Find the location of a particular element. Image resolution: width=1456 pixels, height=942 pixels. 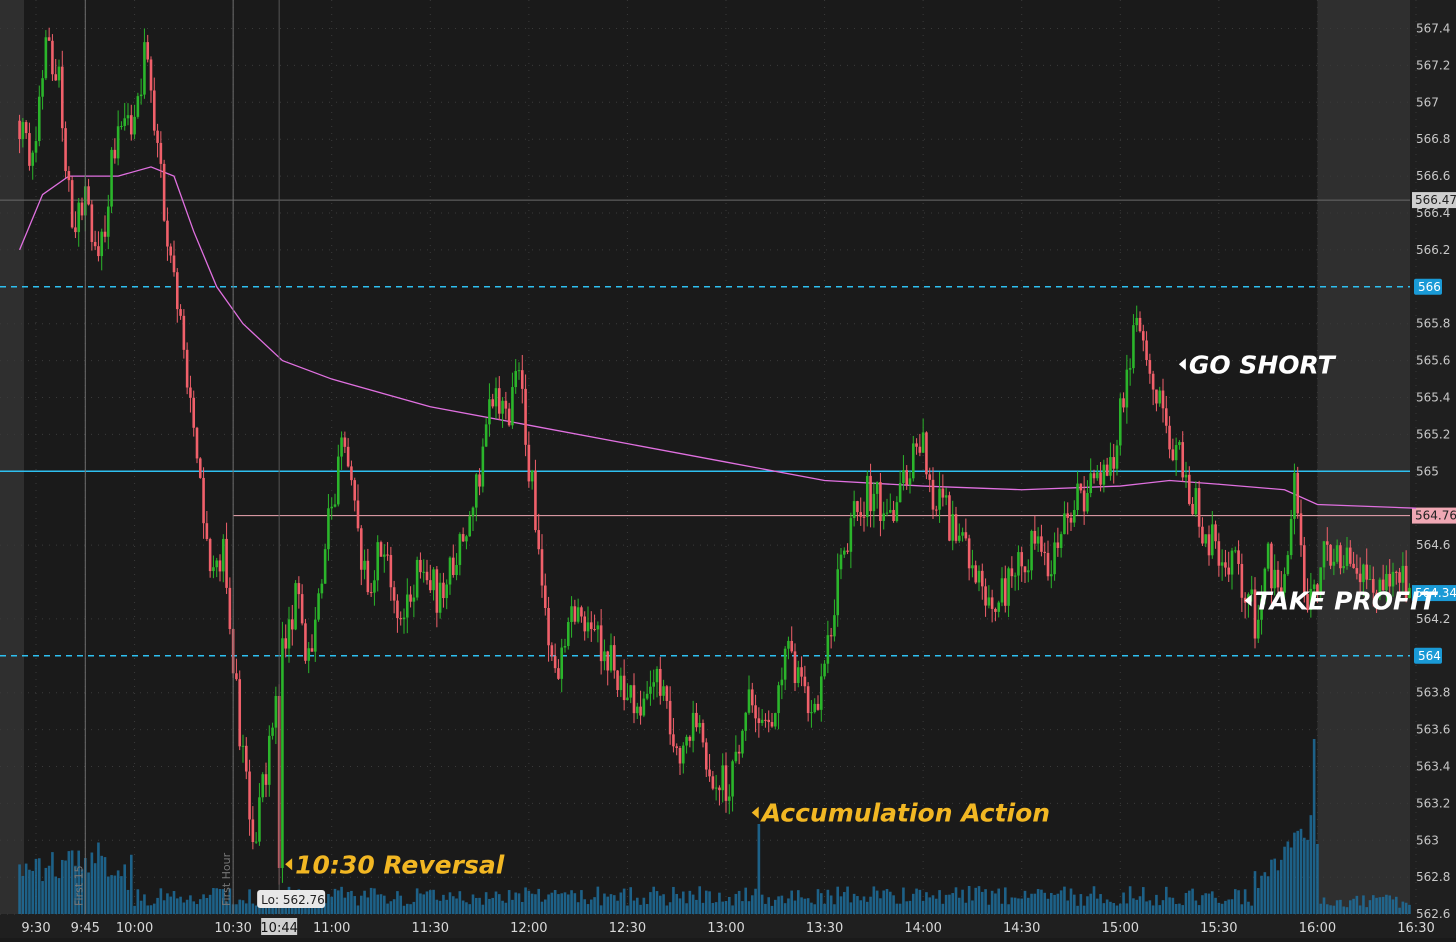

x-tick-label: 15:30 is located at coordinates (1218, 928).